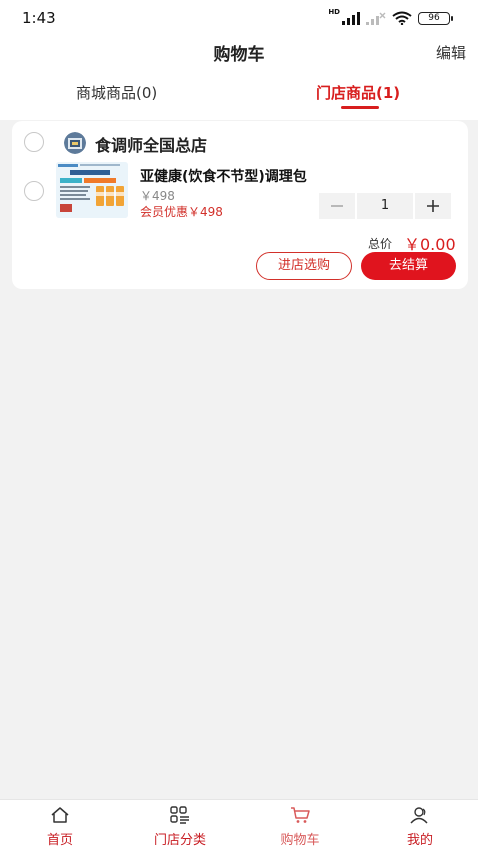 The width and height of the screenshot is (478, 850). Describe the element at coordinates (239, 18) in the screenshot. I see `status-bar: 1:43 HD 96` at that location.